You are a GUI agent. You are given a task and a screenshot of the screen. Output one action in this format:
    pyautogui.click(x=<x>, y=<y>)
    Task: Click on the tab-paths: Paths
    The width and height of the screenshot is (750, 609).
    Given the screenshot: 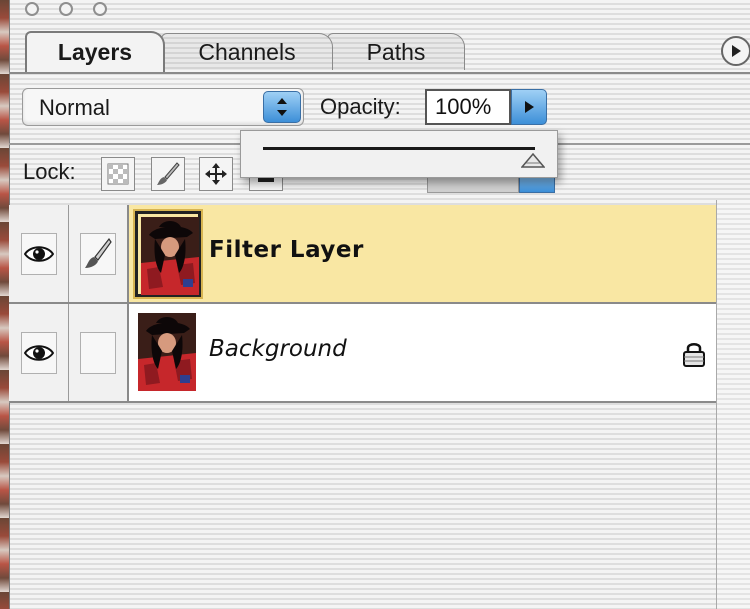 What is the action you would take?
    pyautogui.click(x=396, y=51)
    